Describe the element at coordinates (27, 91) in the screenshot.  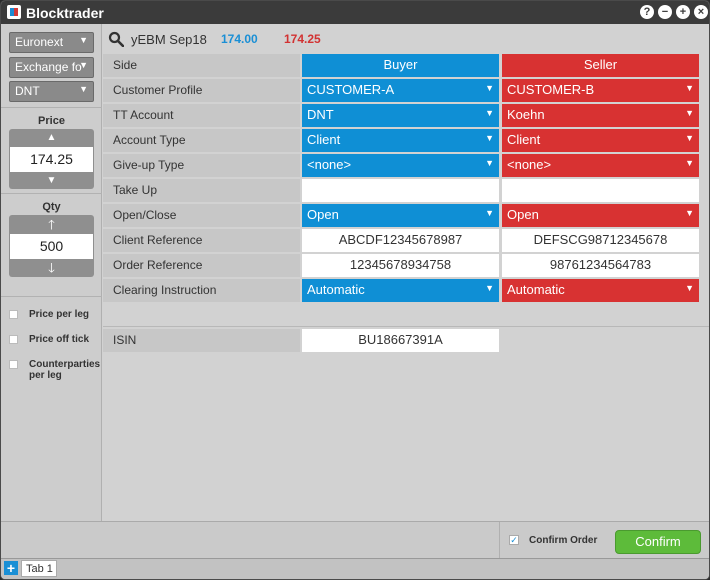
I see `account-dropdown-value: DNT` at that location.